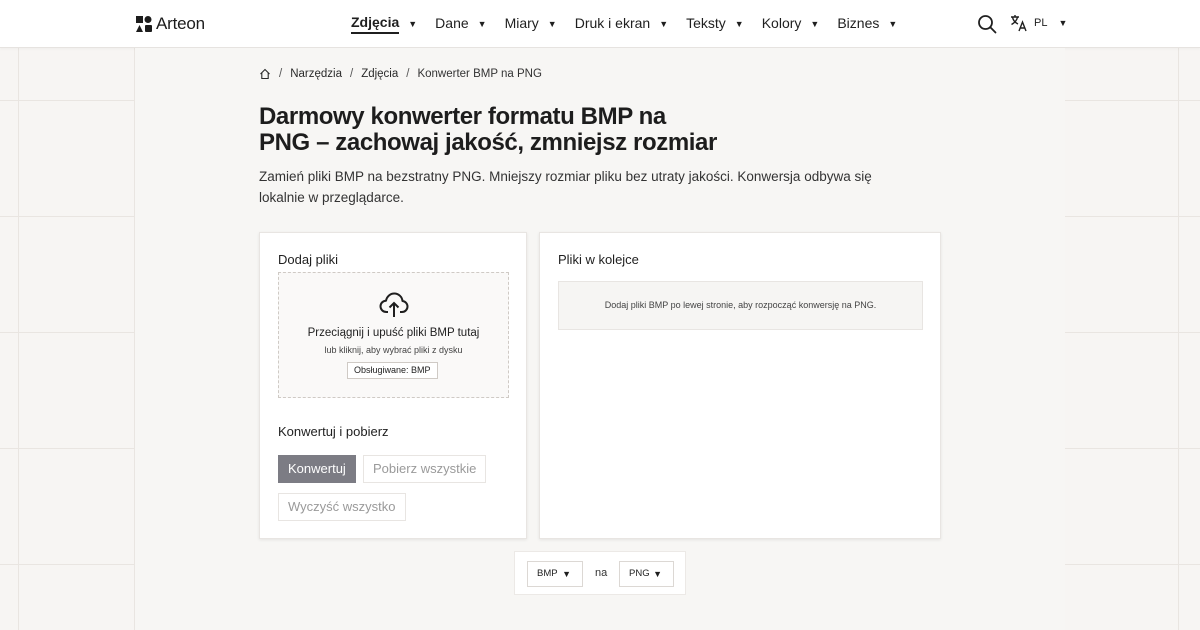 The width and height of the screenshot is (1200, 630). I want to click on target-format-select: PNG ▼, so click(646, 574).